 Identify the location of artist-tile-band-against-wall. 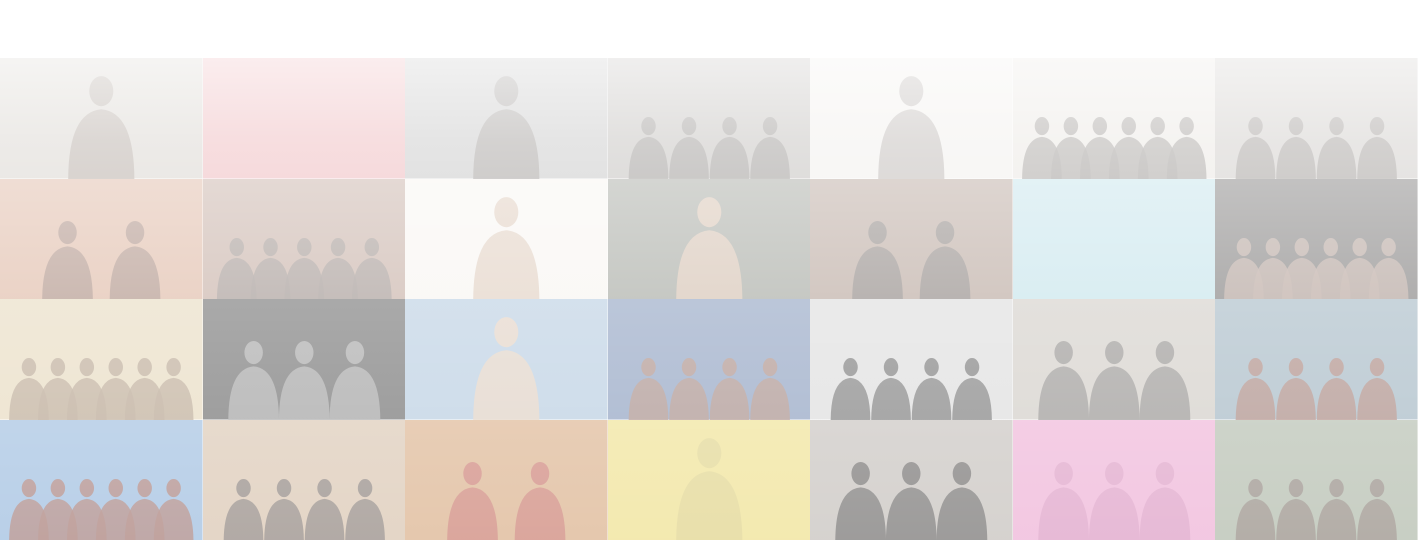
(304, 238).